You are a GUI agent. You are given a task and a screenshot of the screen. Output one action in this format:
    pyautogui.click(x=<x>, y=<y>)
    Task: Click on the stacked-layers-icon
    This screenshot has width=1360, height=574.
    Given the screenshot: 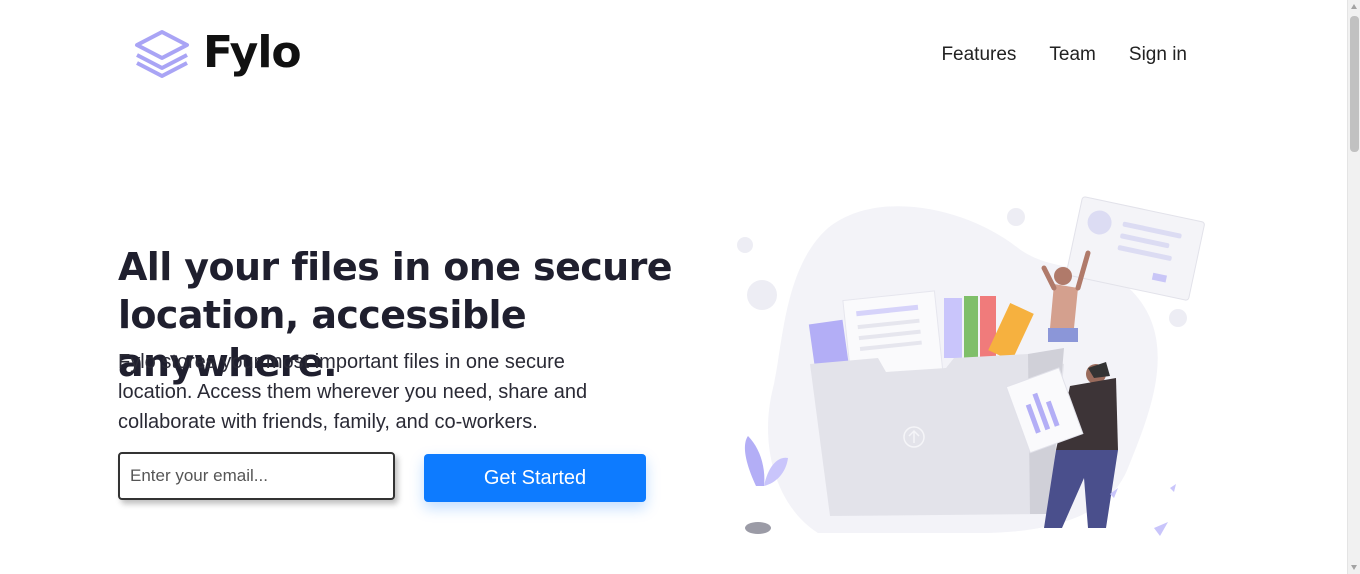 What is the action you would take?
    pyautogui.click(x=162, y=54)
    